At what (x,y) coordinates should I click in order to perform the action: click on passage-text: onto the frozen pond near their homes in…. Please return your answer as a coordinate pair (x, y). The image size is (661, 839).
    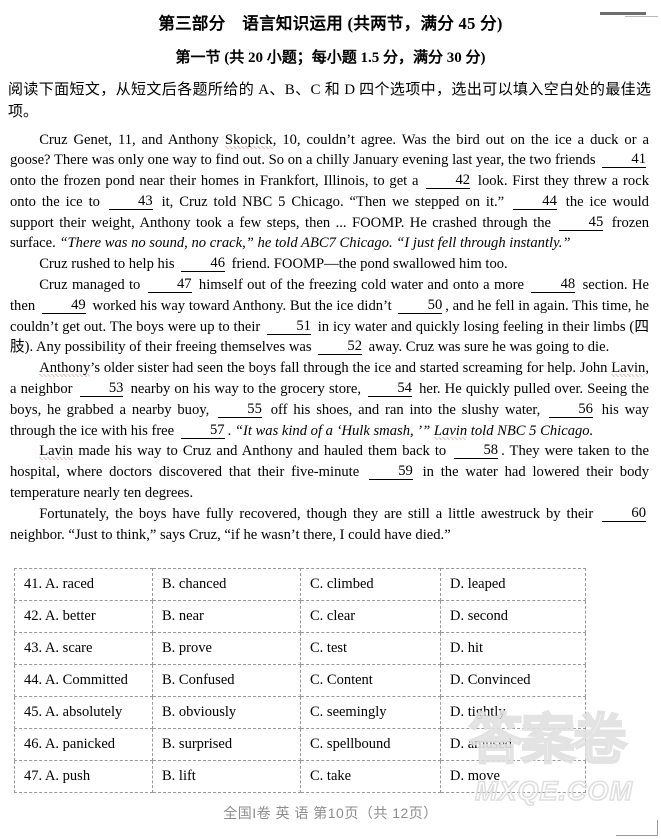
    Looking at the image, I should click on (217, 181).